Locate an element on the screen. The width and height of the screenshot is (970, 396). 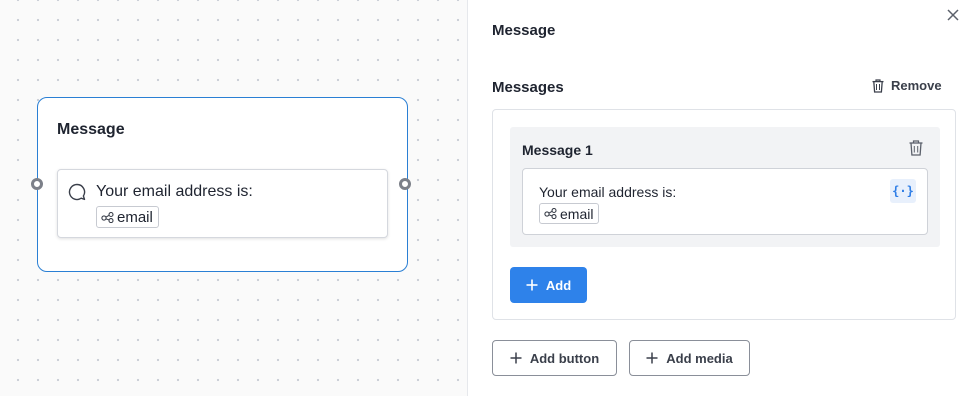
add-message-button: Add is located at coordinates (548, 285).